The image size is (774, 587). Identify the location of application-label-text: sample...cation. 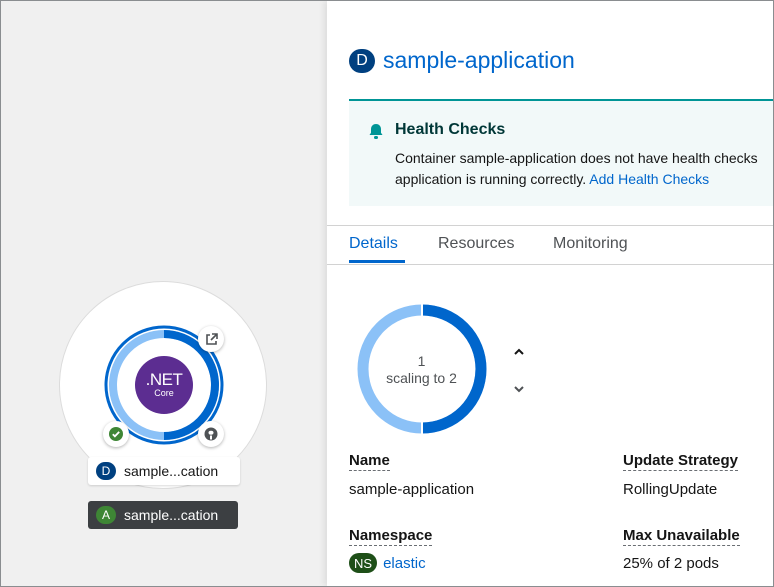
(171, 515).